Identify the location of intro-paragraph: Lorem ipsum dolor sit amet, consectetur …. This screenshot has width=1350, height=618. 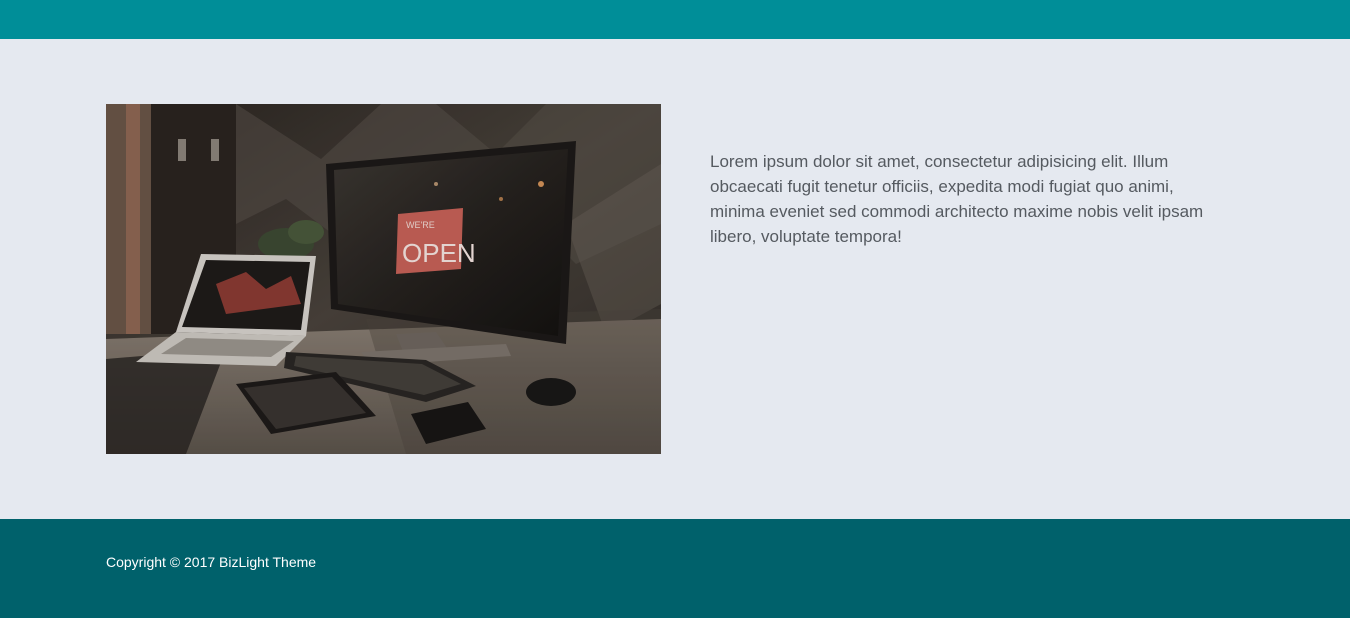
(957, 199).